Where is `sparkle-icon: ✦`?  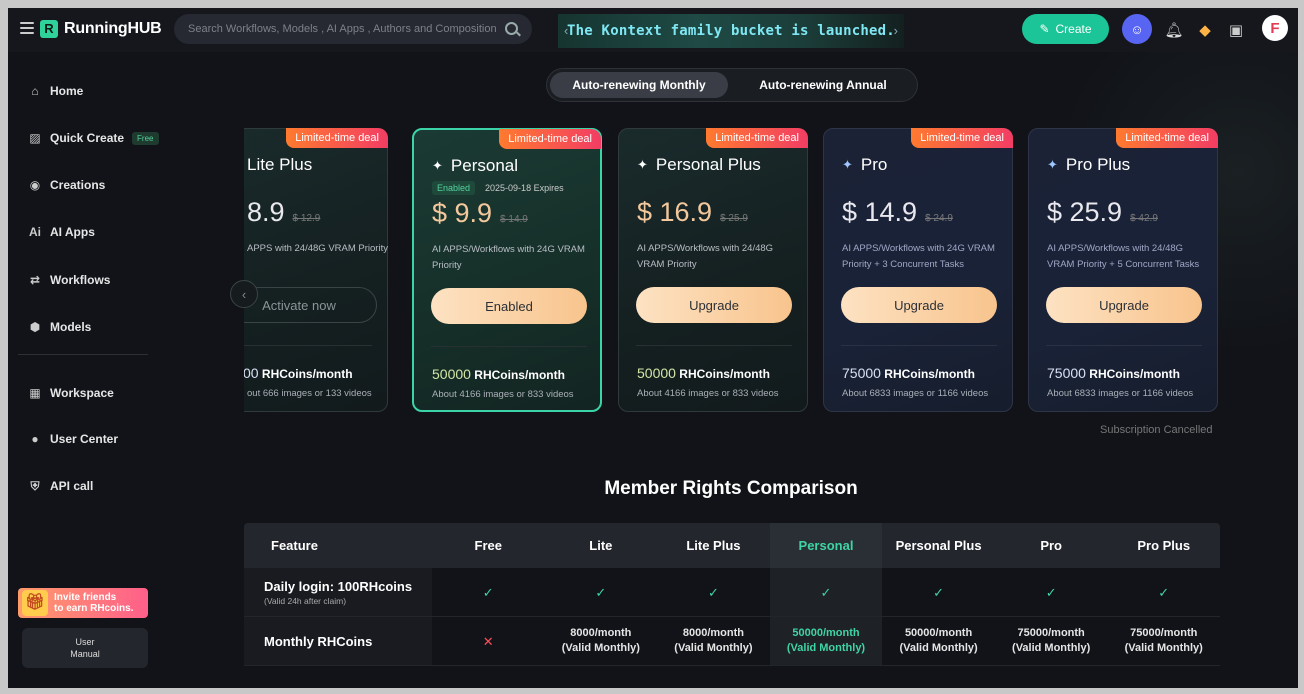
sparkle-icon: ✦ is located at coordinates (642, 164).